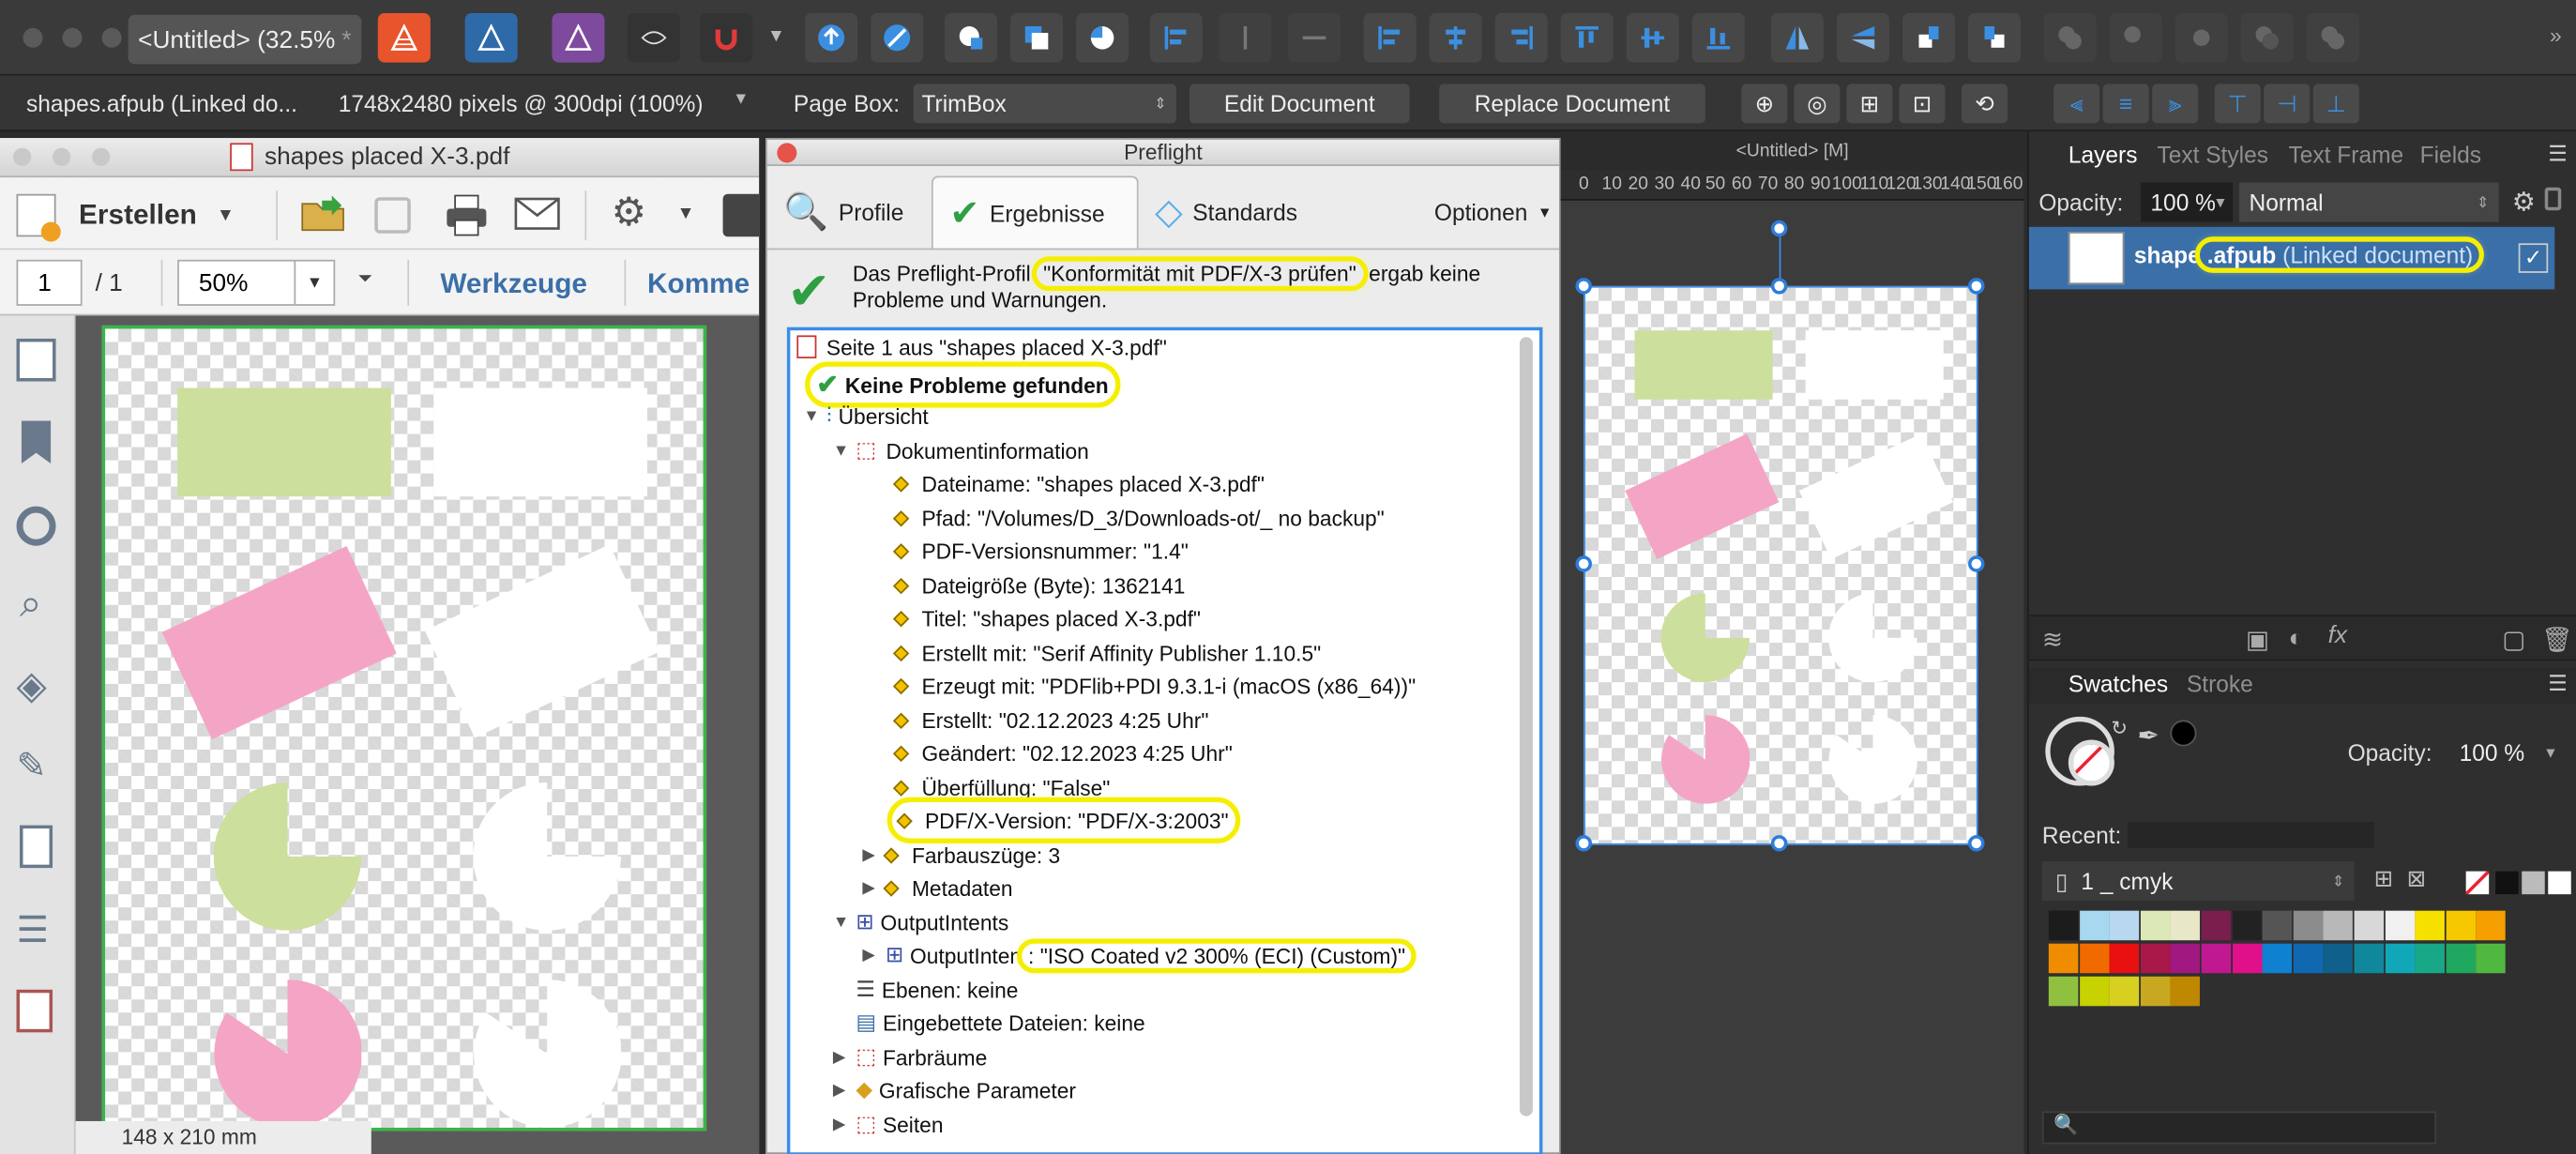 The image size is (2576, 1154). I want to click on output-intent-collapsed-icon: ▶, so click(874, 955).